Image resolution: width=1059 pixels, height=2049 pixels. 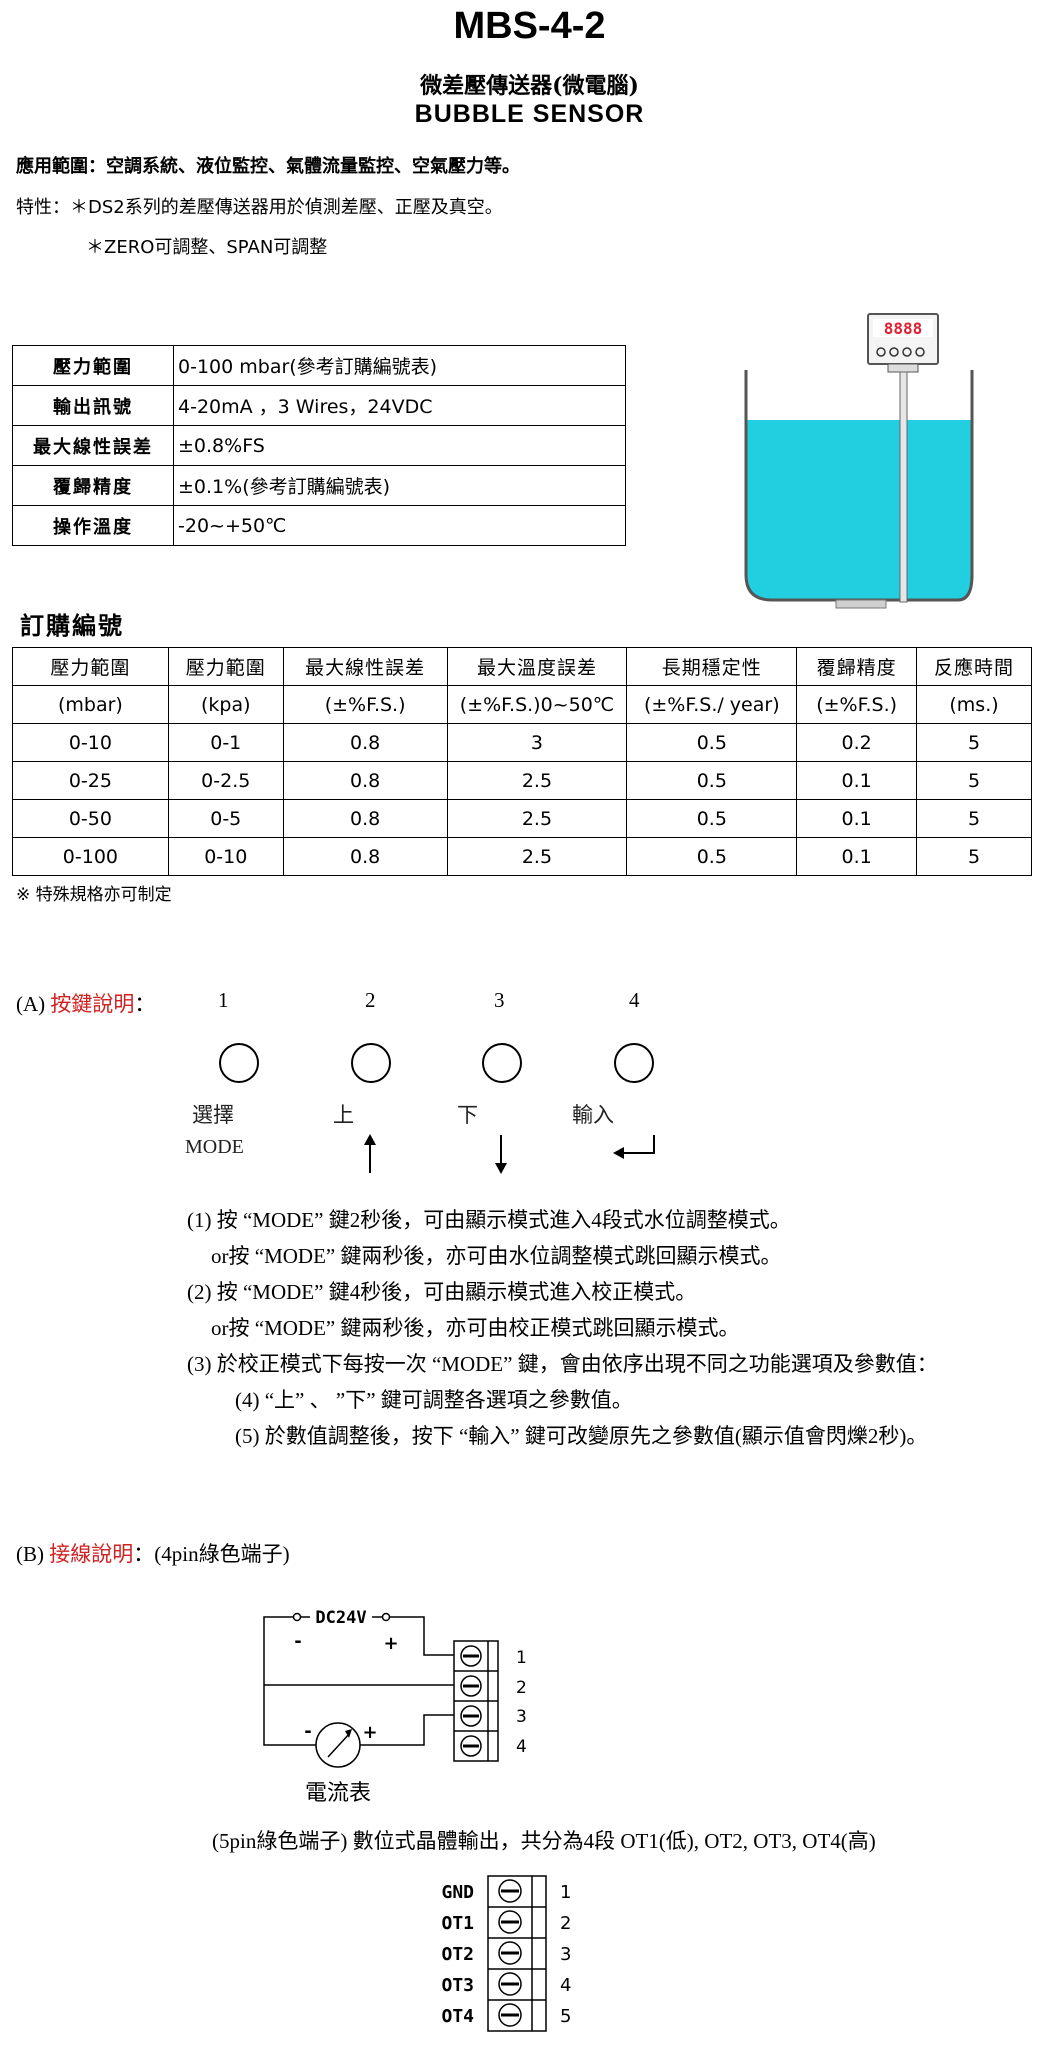 I want to click on svg-text: 1, so click(x=521, y=1658).